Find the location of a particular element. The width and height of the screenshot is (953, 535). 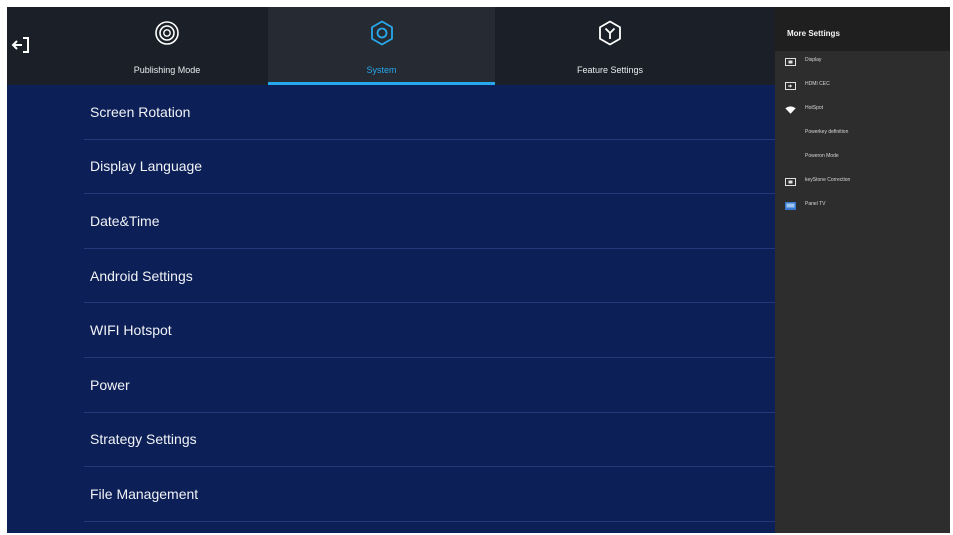

hexagon-y-icon is located at coordinates (610, 33).